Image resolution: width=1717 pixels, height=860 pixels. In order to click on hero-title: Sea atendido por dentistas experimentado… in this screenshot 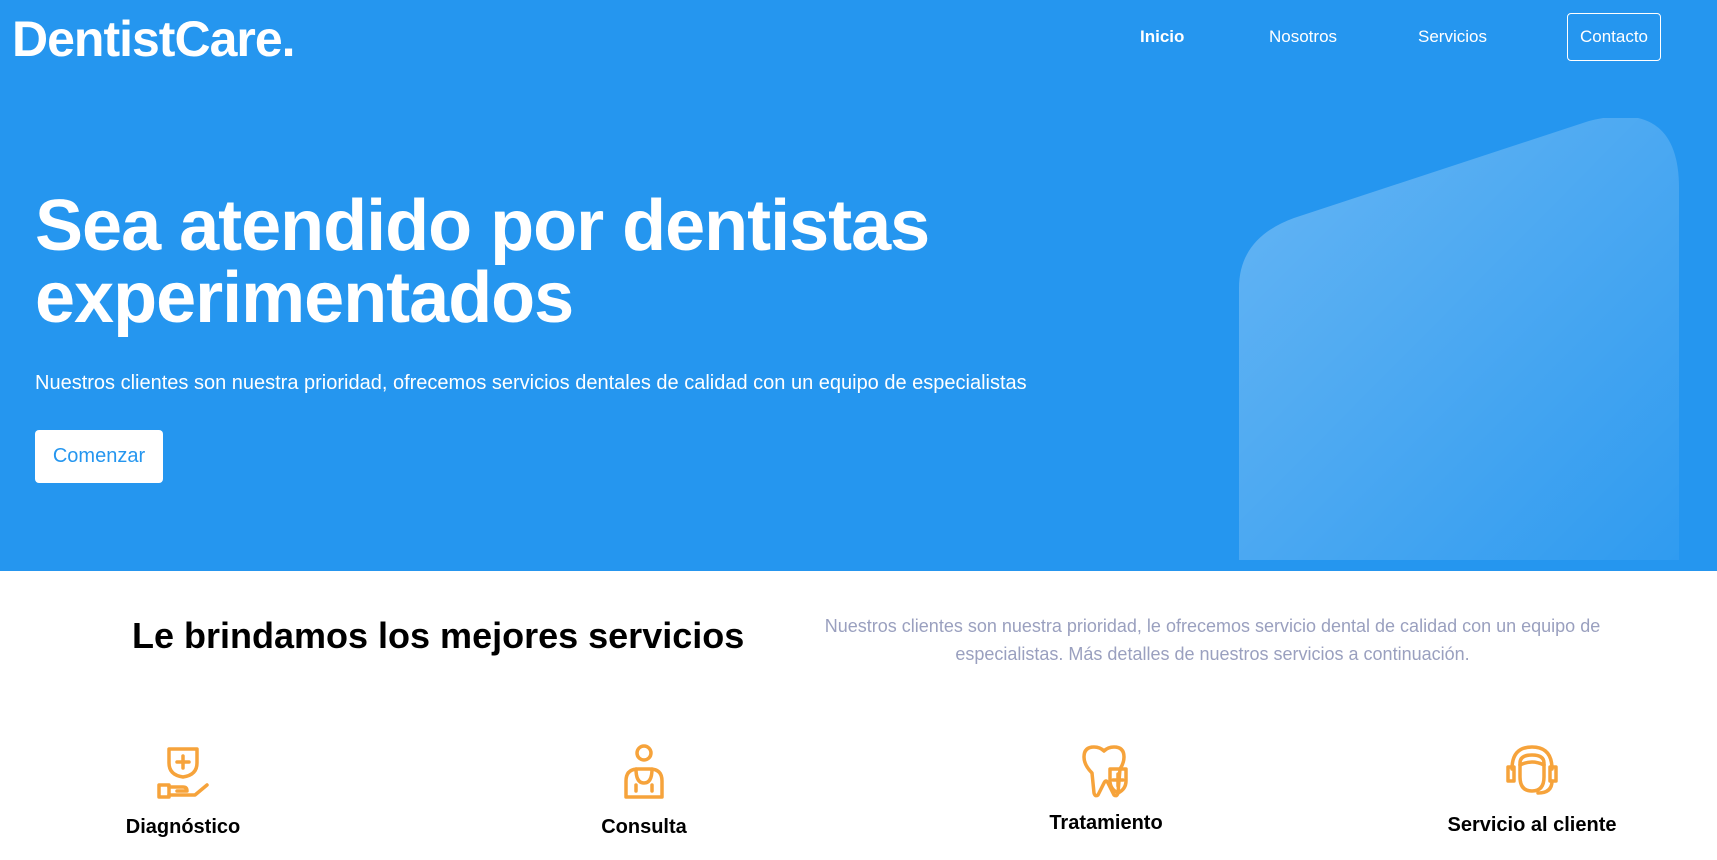, I will do `click(482, 262)`.